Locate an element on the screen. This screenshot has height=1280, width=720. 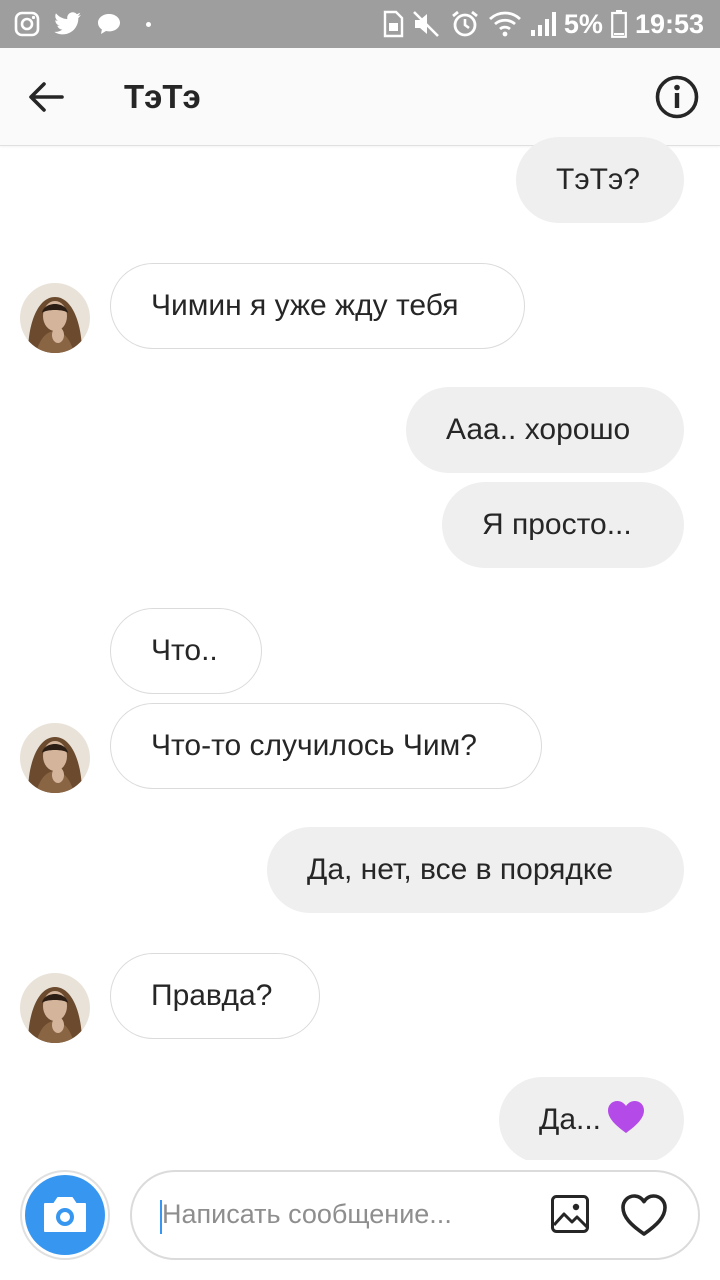
message-bubble-incoming: Что-то случилось Чим? is located at coordinates (326, 746).